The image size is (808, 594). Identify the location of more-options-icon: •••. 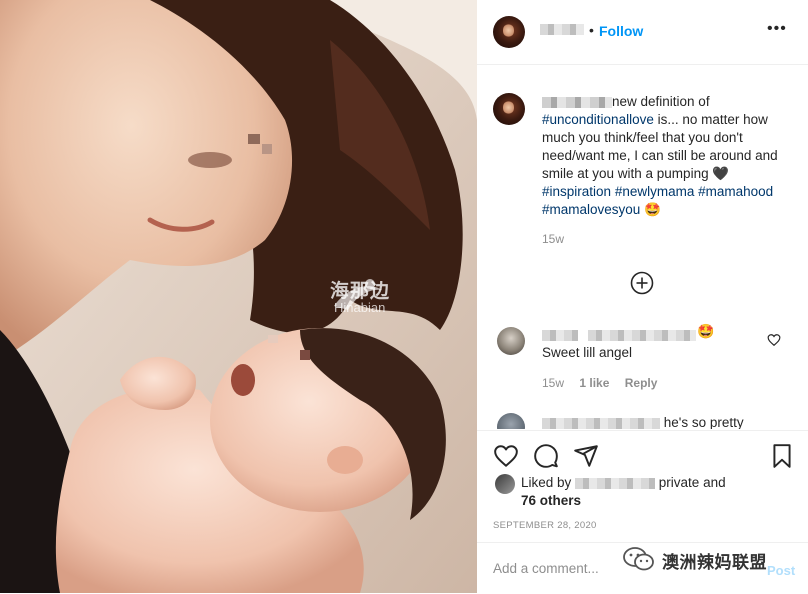
(777, 29).